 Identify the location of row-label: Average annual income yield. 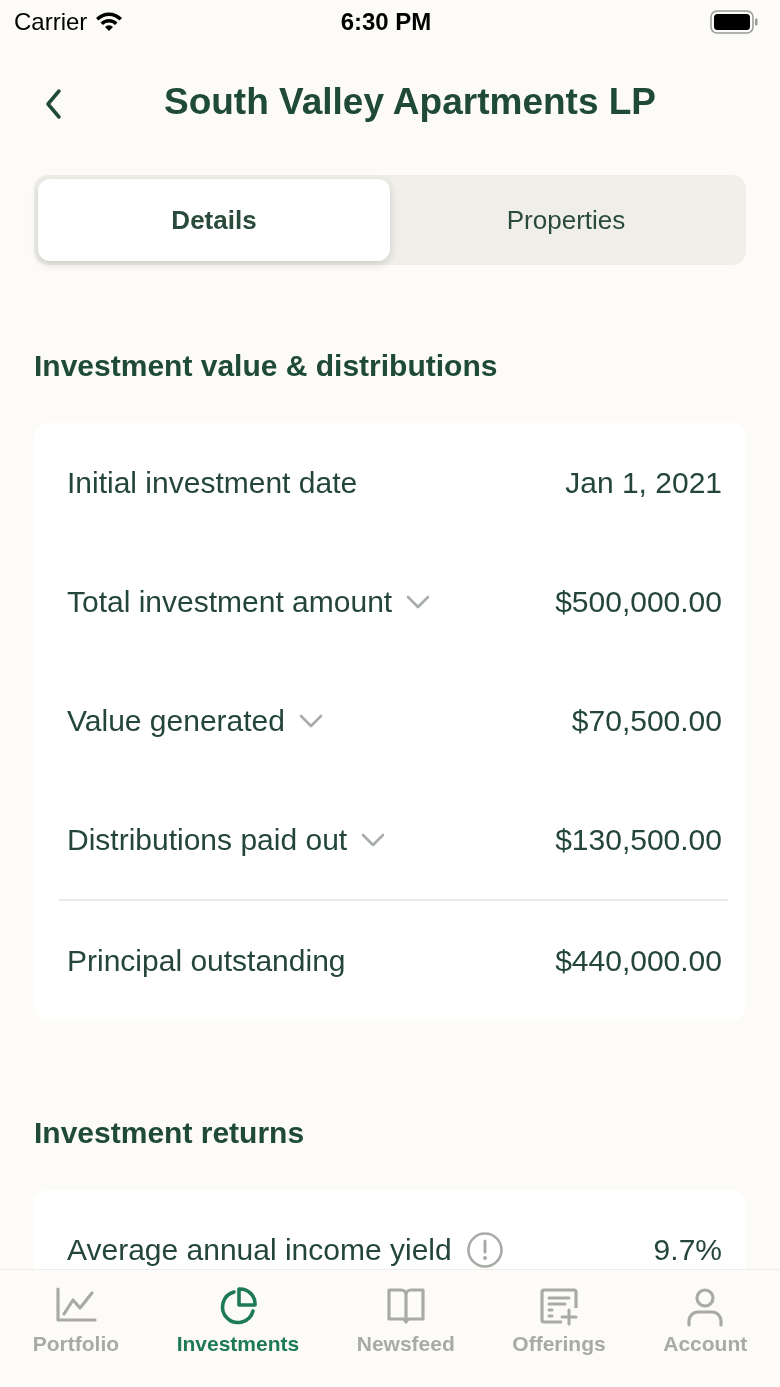
(259, 1249).